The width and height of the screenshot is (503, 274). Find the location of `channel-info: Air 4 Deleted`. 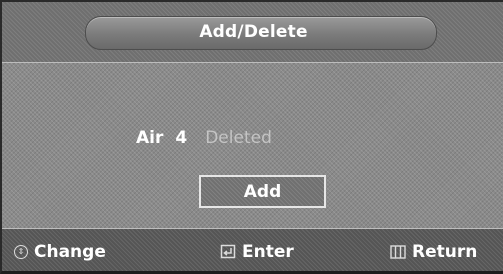

channel-info: Air 4 Deleted is located at coordinates (204, 138).